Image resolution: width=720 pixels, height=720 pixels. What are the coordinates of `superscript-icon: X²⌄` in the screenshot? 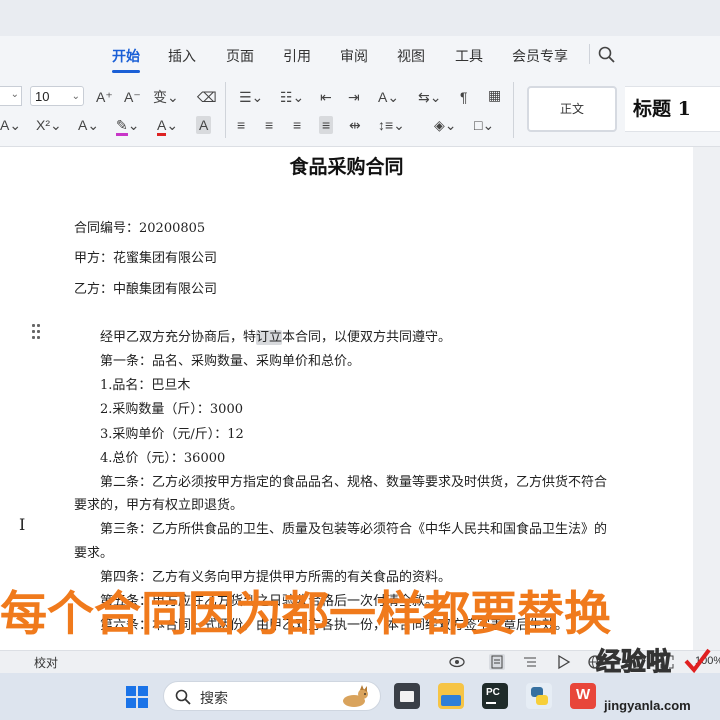 It's located at (49, 125).